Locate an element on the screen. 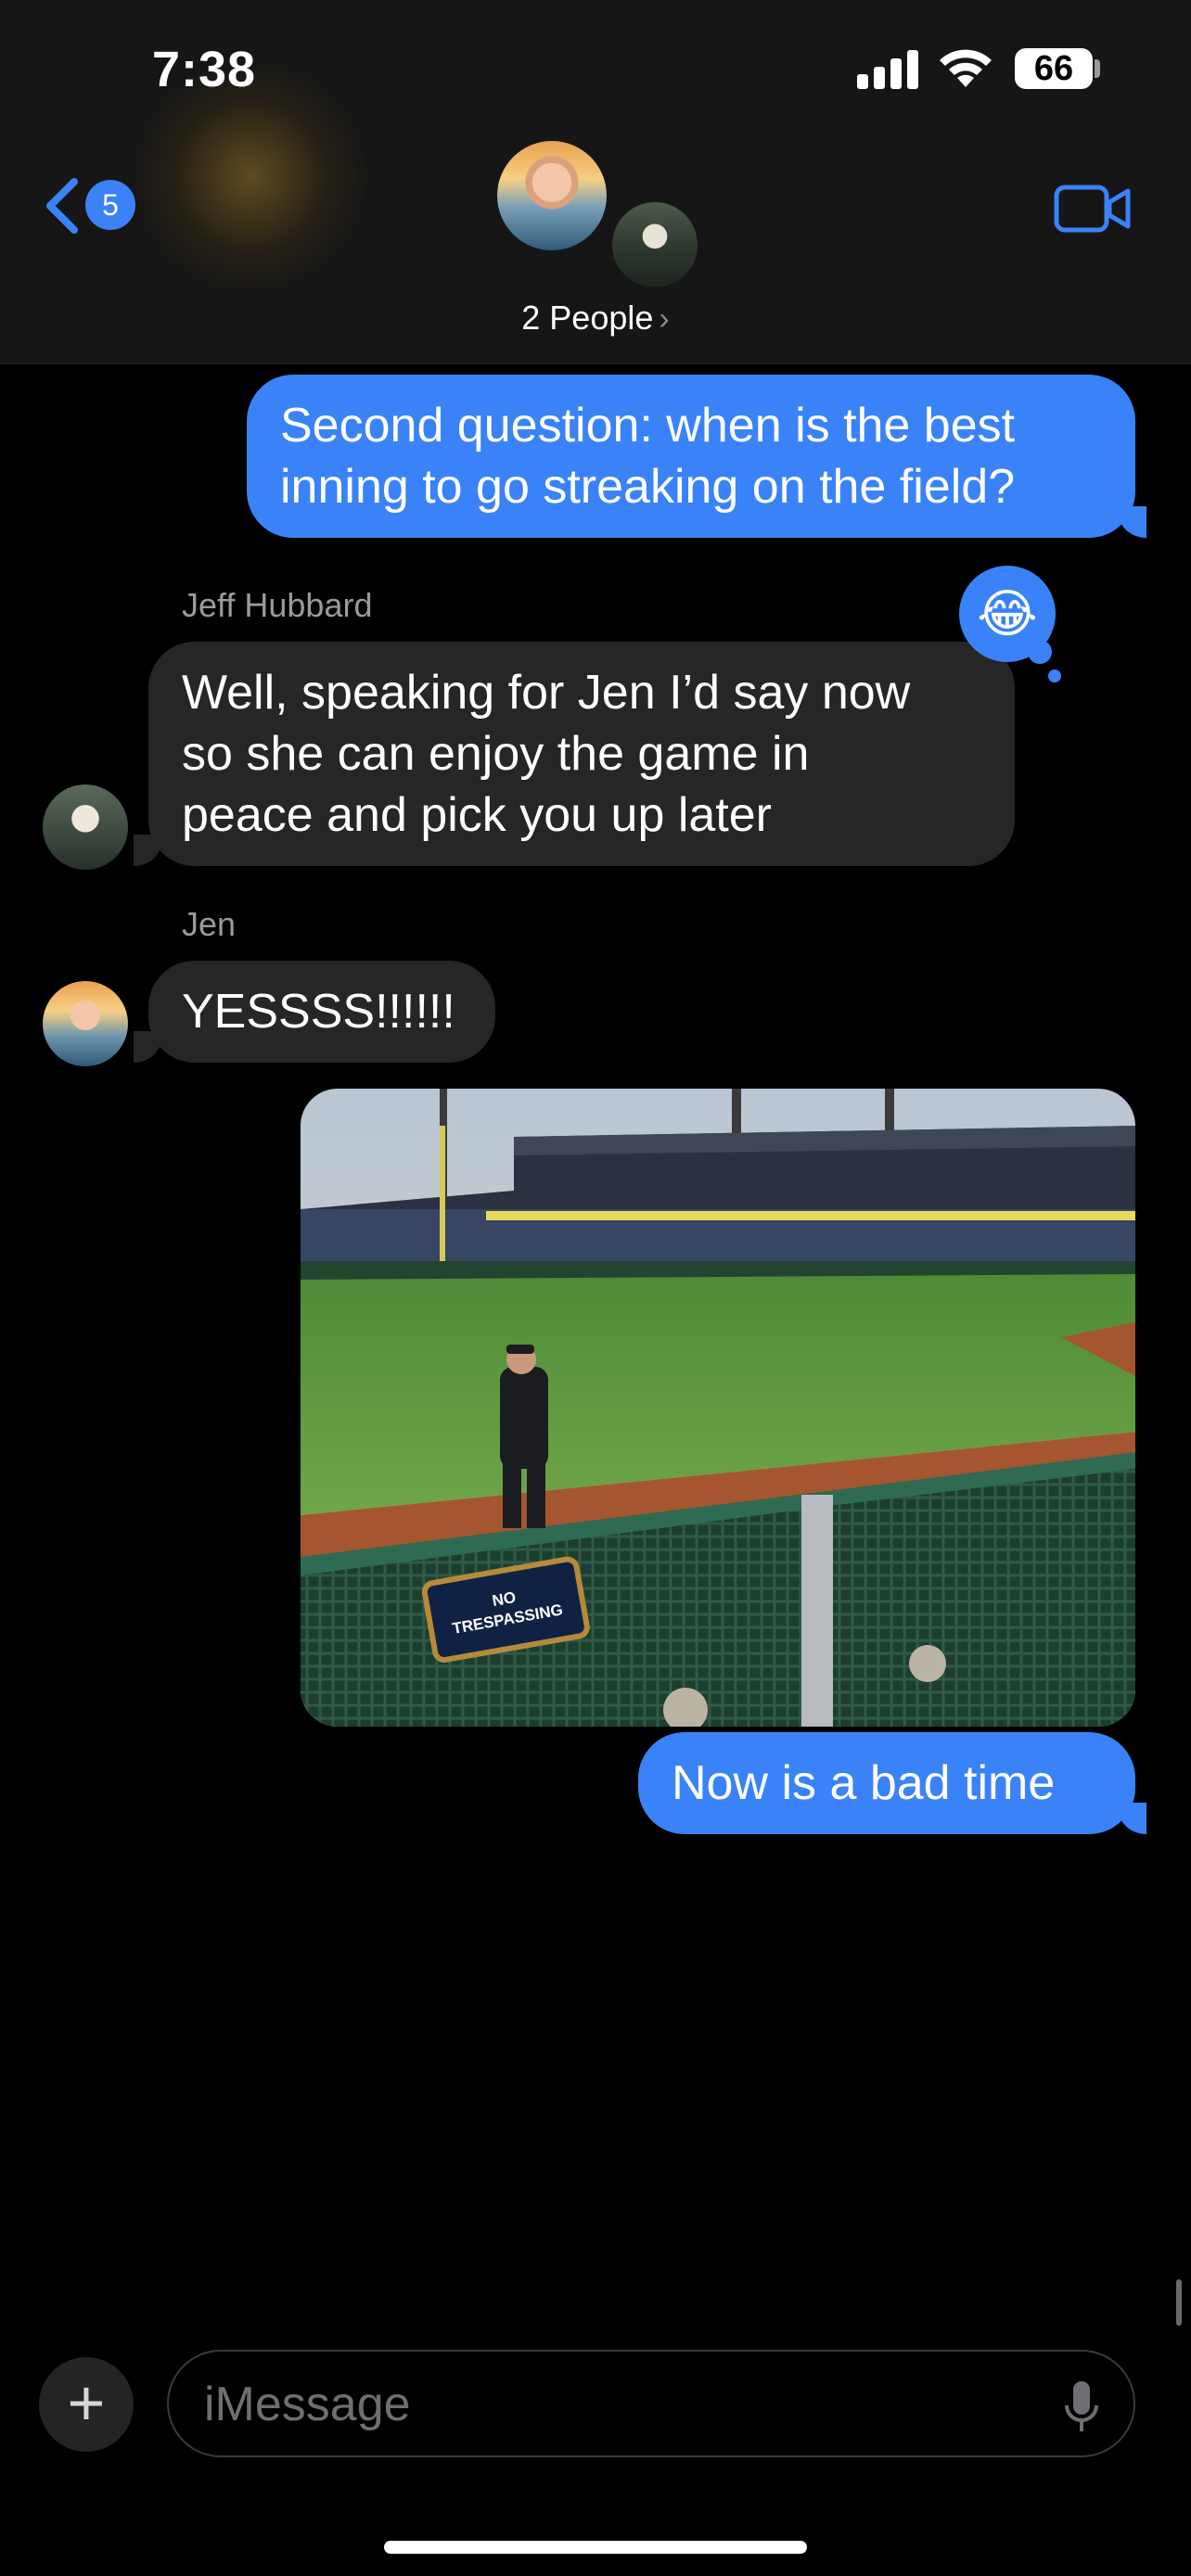 Image resolution: width=1191 pixels, height=2576 pixels. wifi-icon is located at coordinates (966, 68).